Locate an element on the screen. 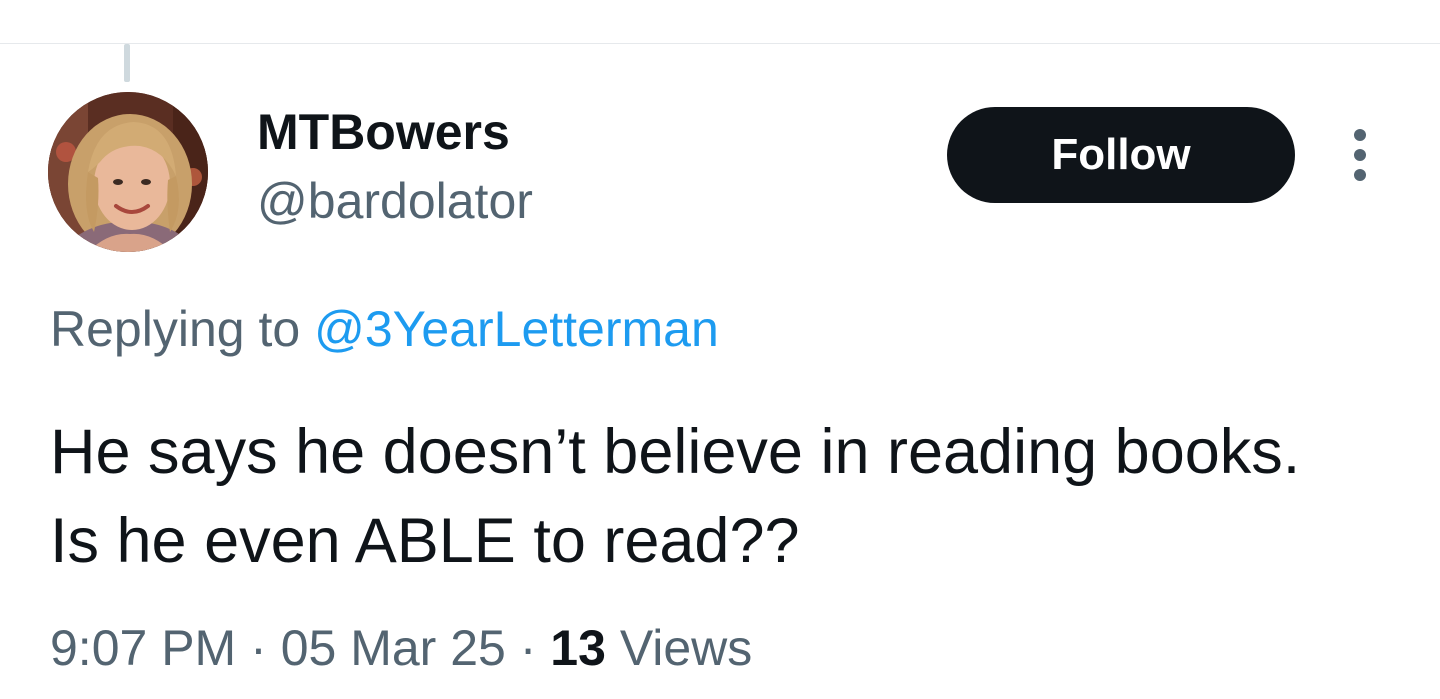  more-vertical-icon is located at coordinates (1360, 155).